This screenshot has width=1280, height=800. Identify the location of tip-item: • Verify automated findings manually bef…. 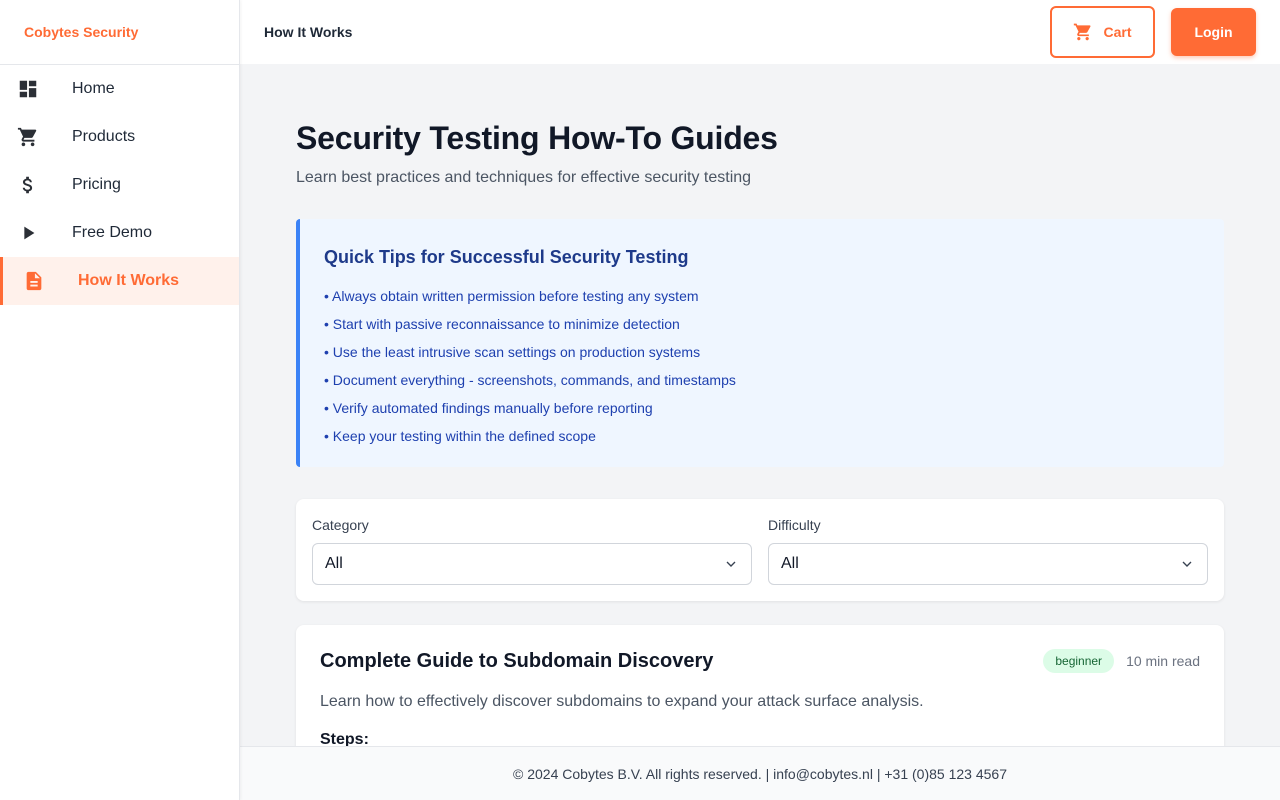
(488, 408).